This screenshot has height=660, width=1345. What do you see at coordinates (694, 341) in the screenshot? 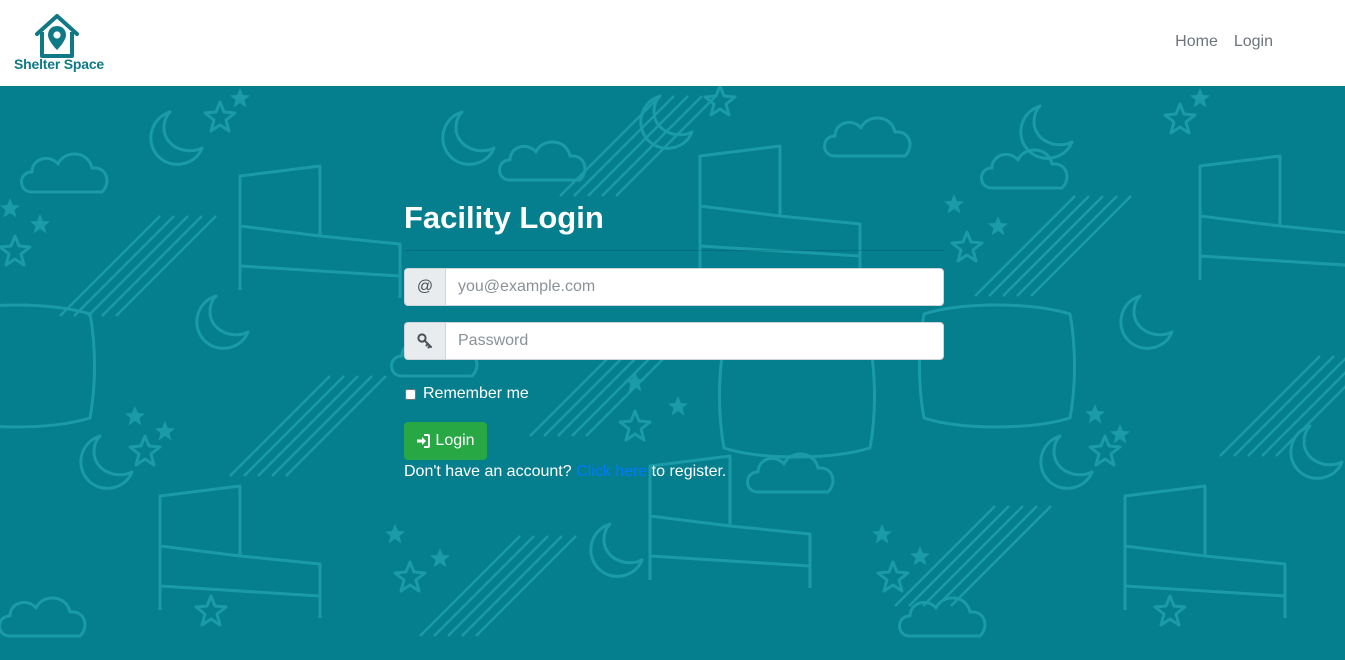
I see `password-field` at bounding box center [694, 341].